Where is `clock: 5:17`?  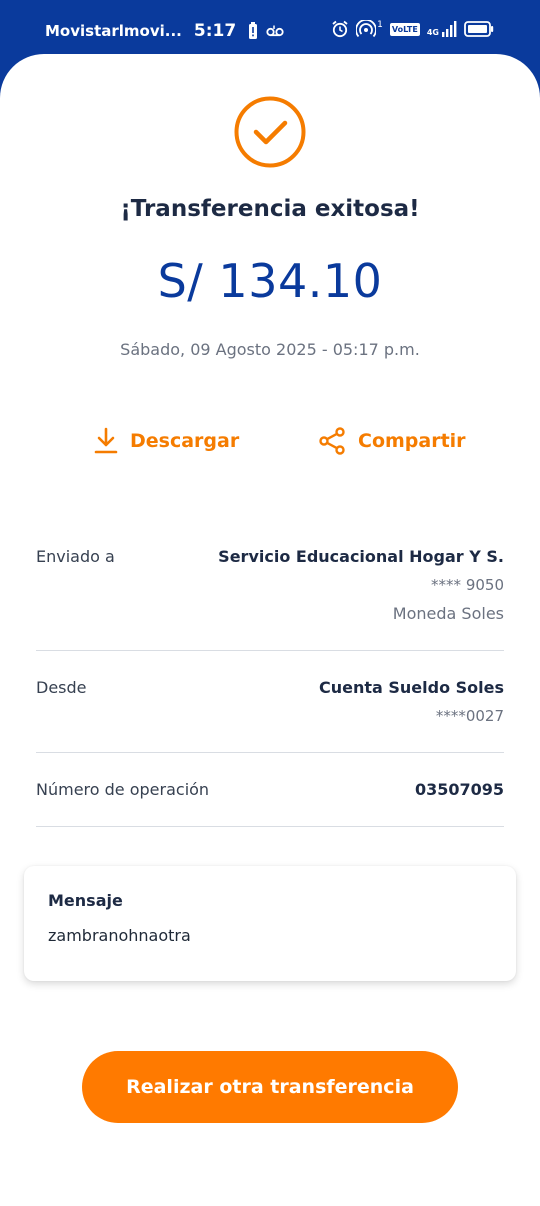
clock: 5:17 is located at coordinates (215, 31).